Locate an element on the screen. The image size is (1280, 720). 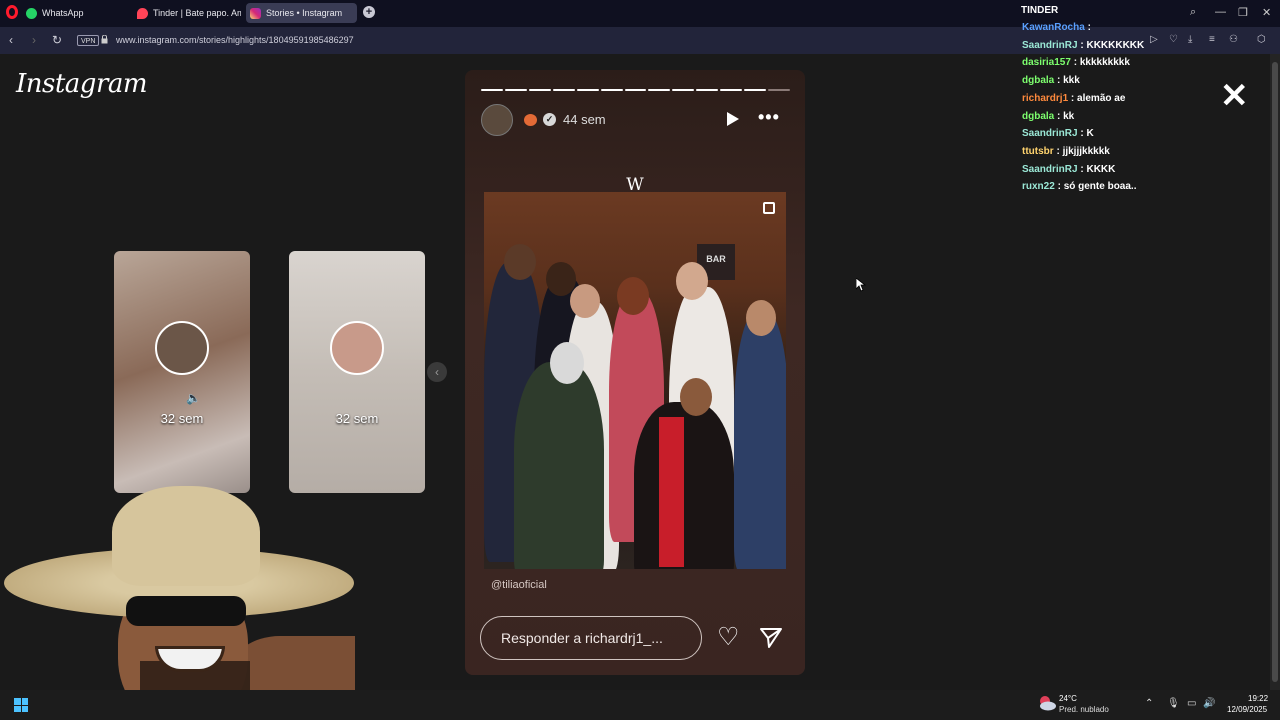
tab-label: Stories • Instagram is located at coordinates (304, 13).